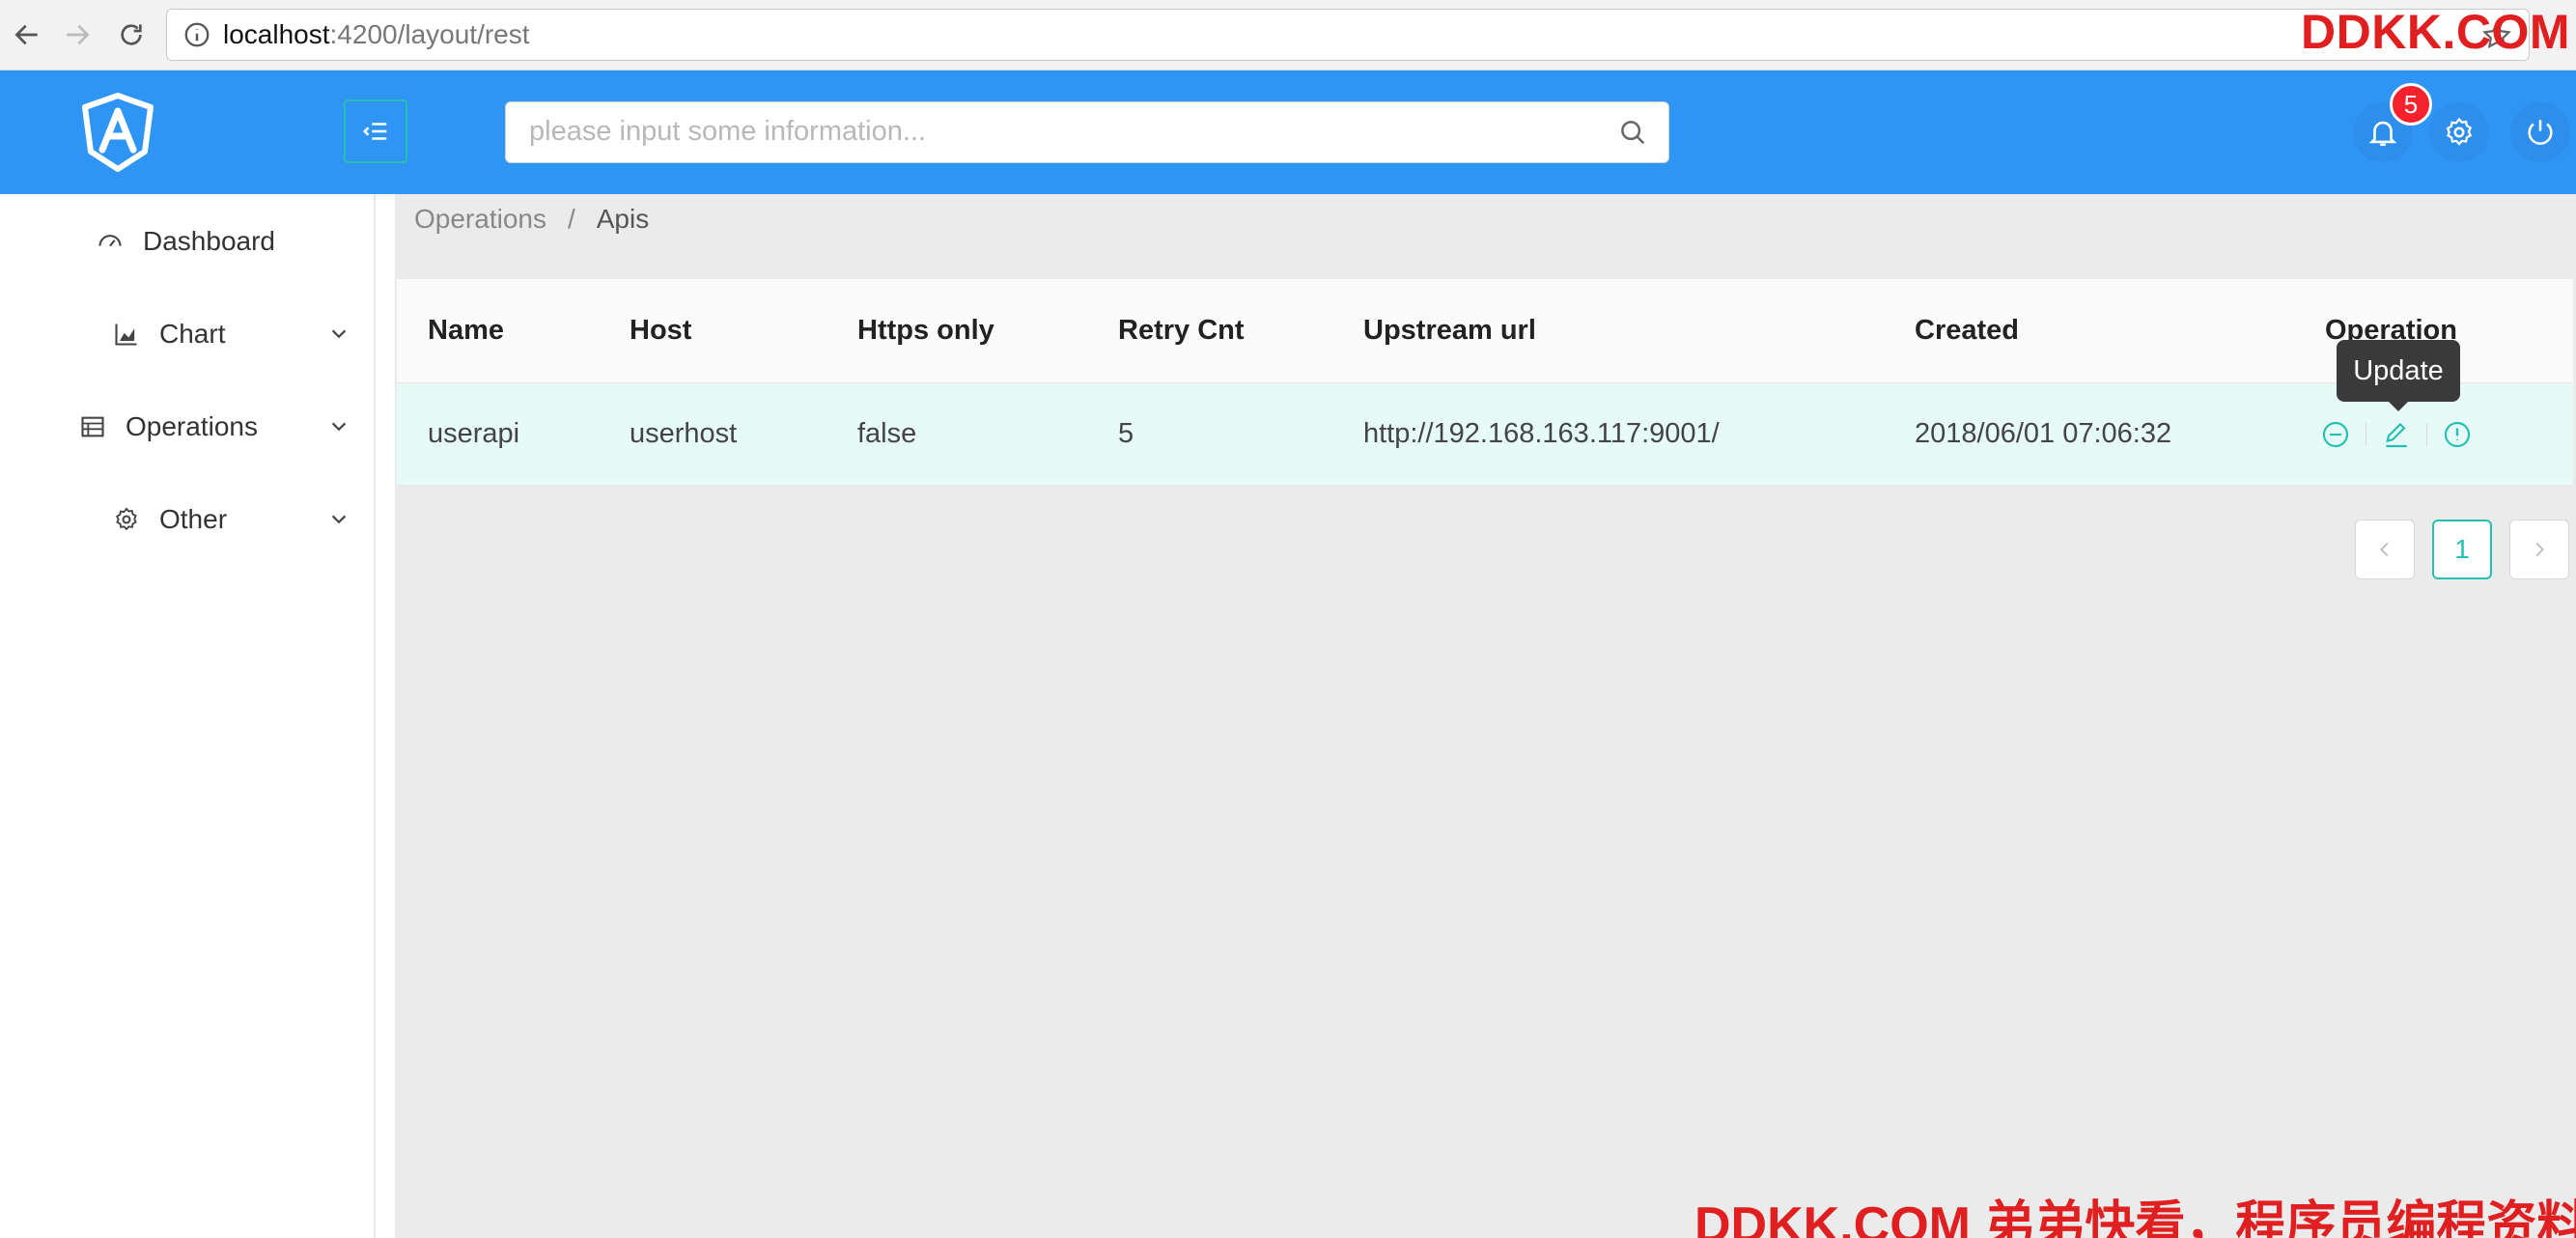  Describe the element at coordinates (474, 433) in the screenshot. I see `cell-name: userapi` at that location.